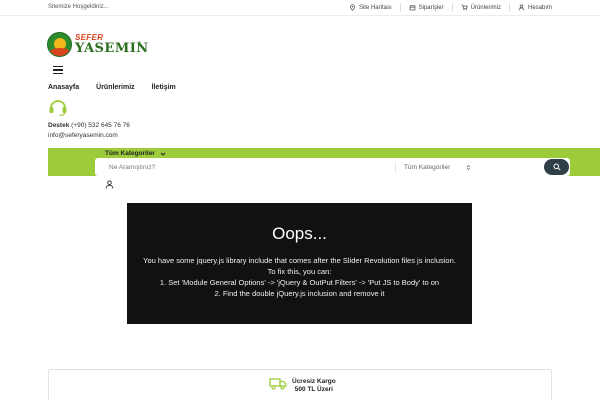 This screenshot has height=400, width=600. I want to click on headset-icon, so click(58, 108).